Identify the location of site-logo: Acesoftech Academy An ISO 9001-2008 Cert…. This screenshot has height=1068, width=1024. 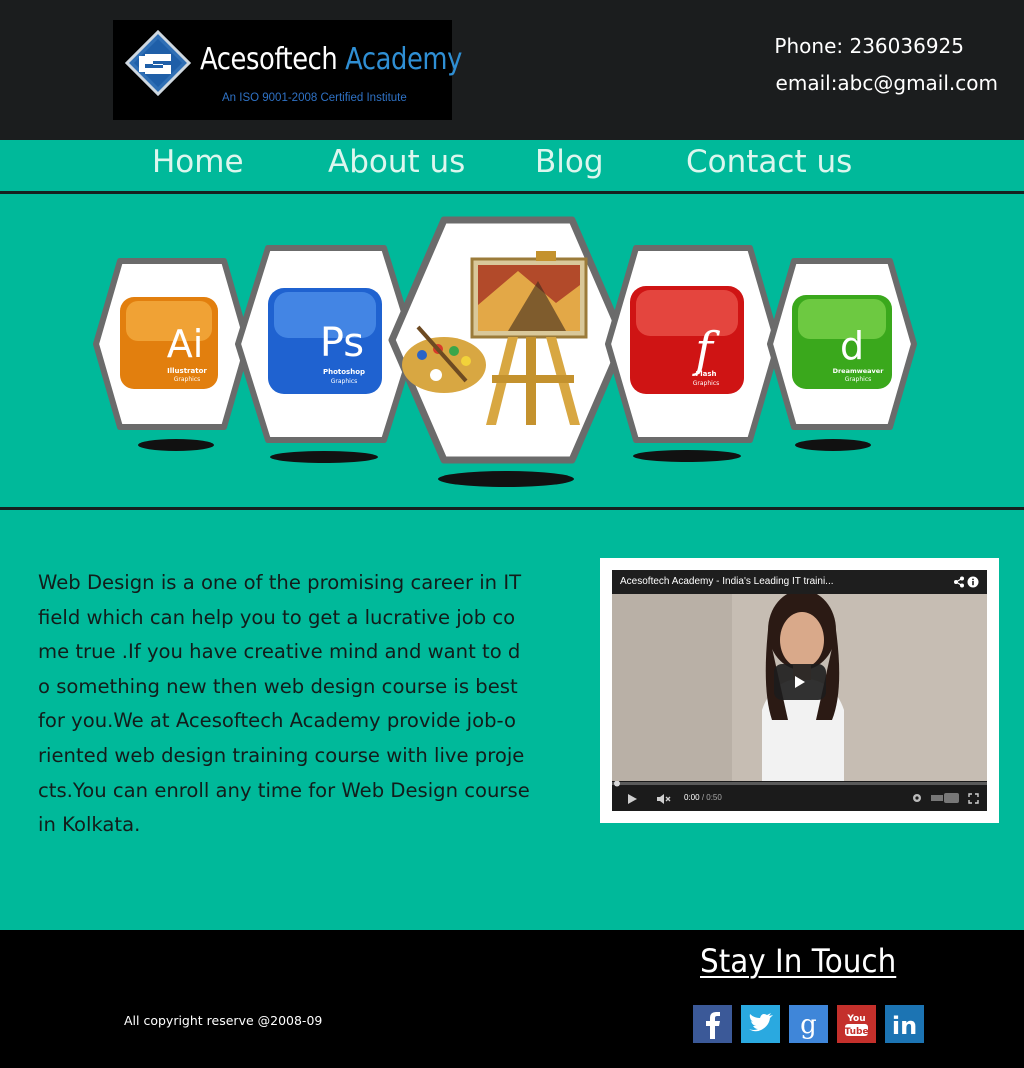
(287, 70).